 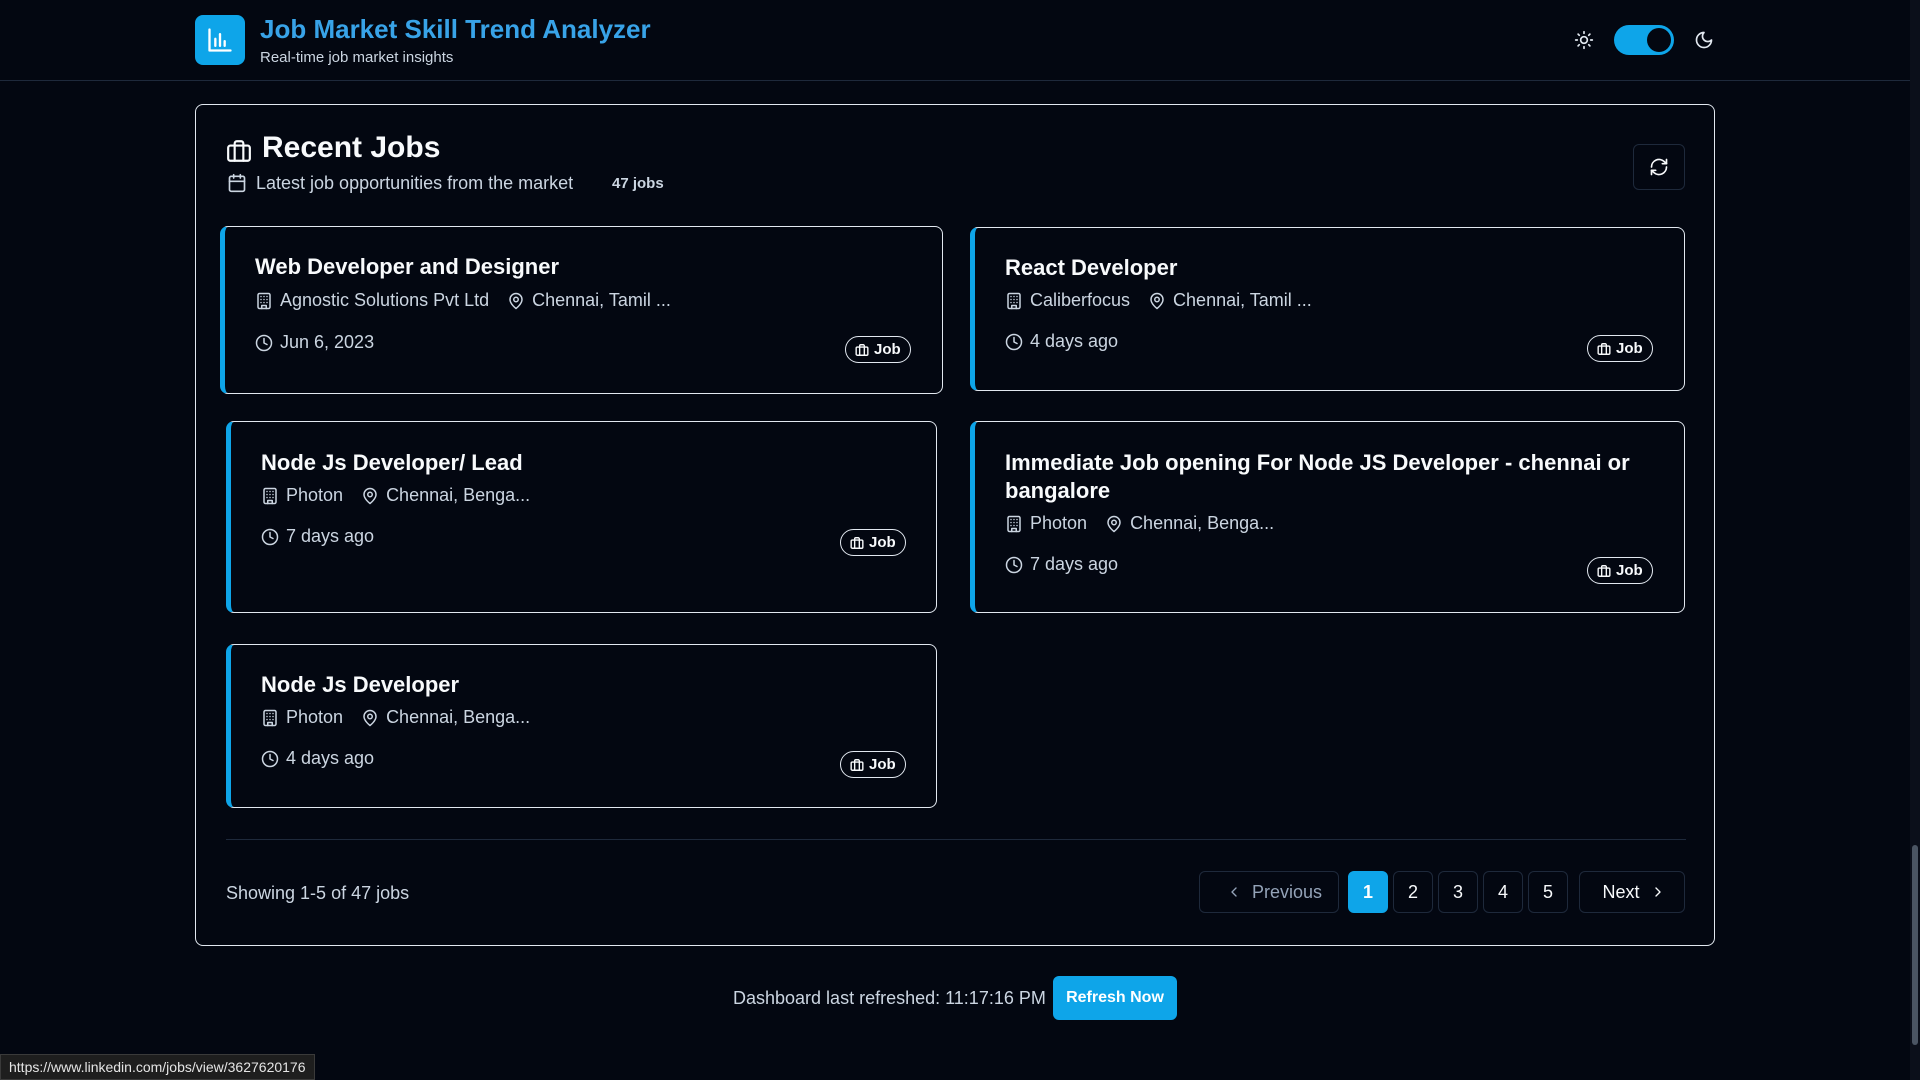 What do you see at coordinates (1584, 40) in the screenshot?
I see `sun-icon` at bounding box center [1584, 40].